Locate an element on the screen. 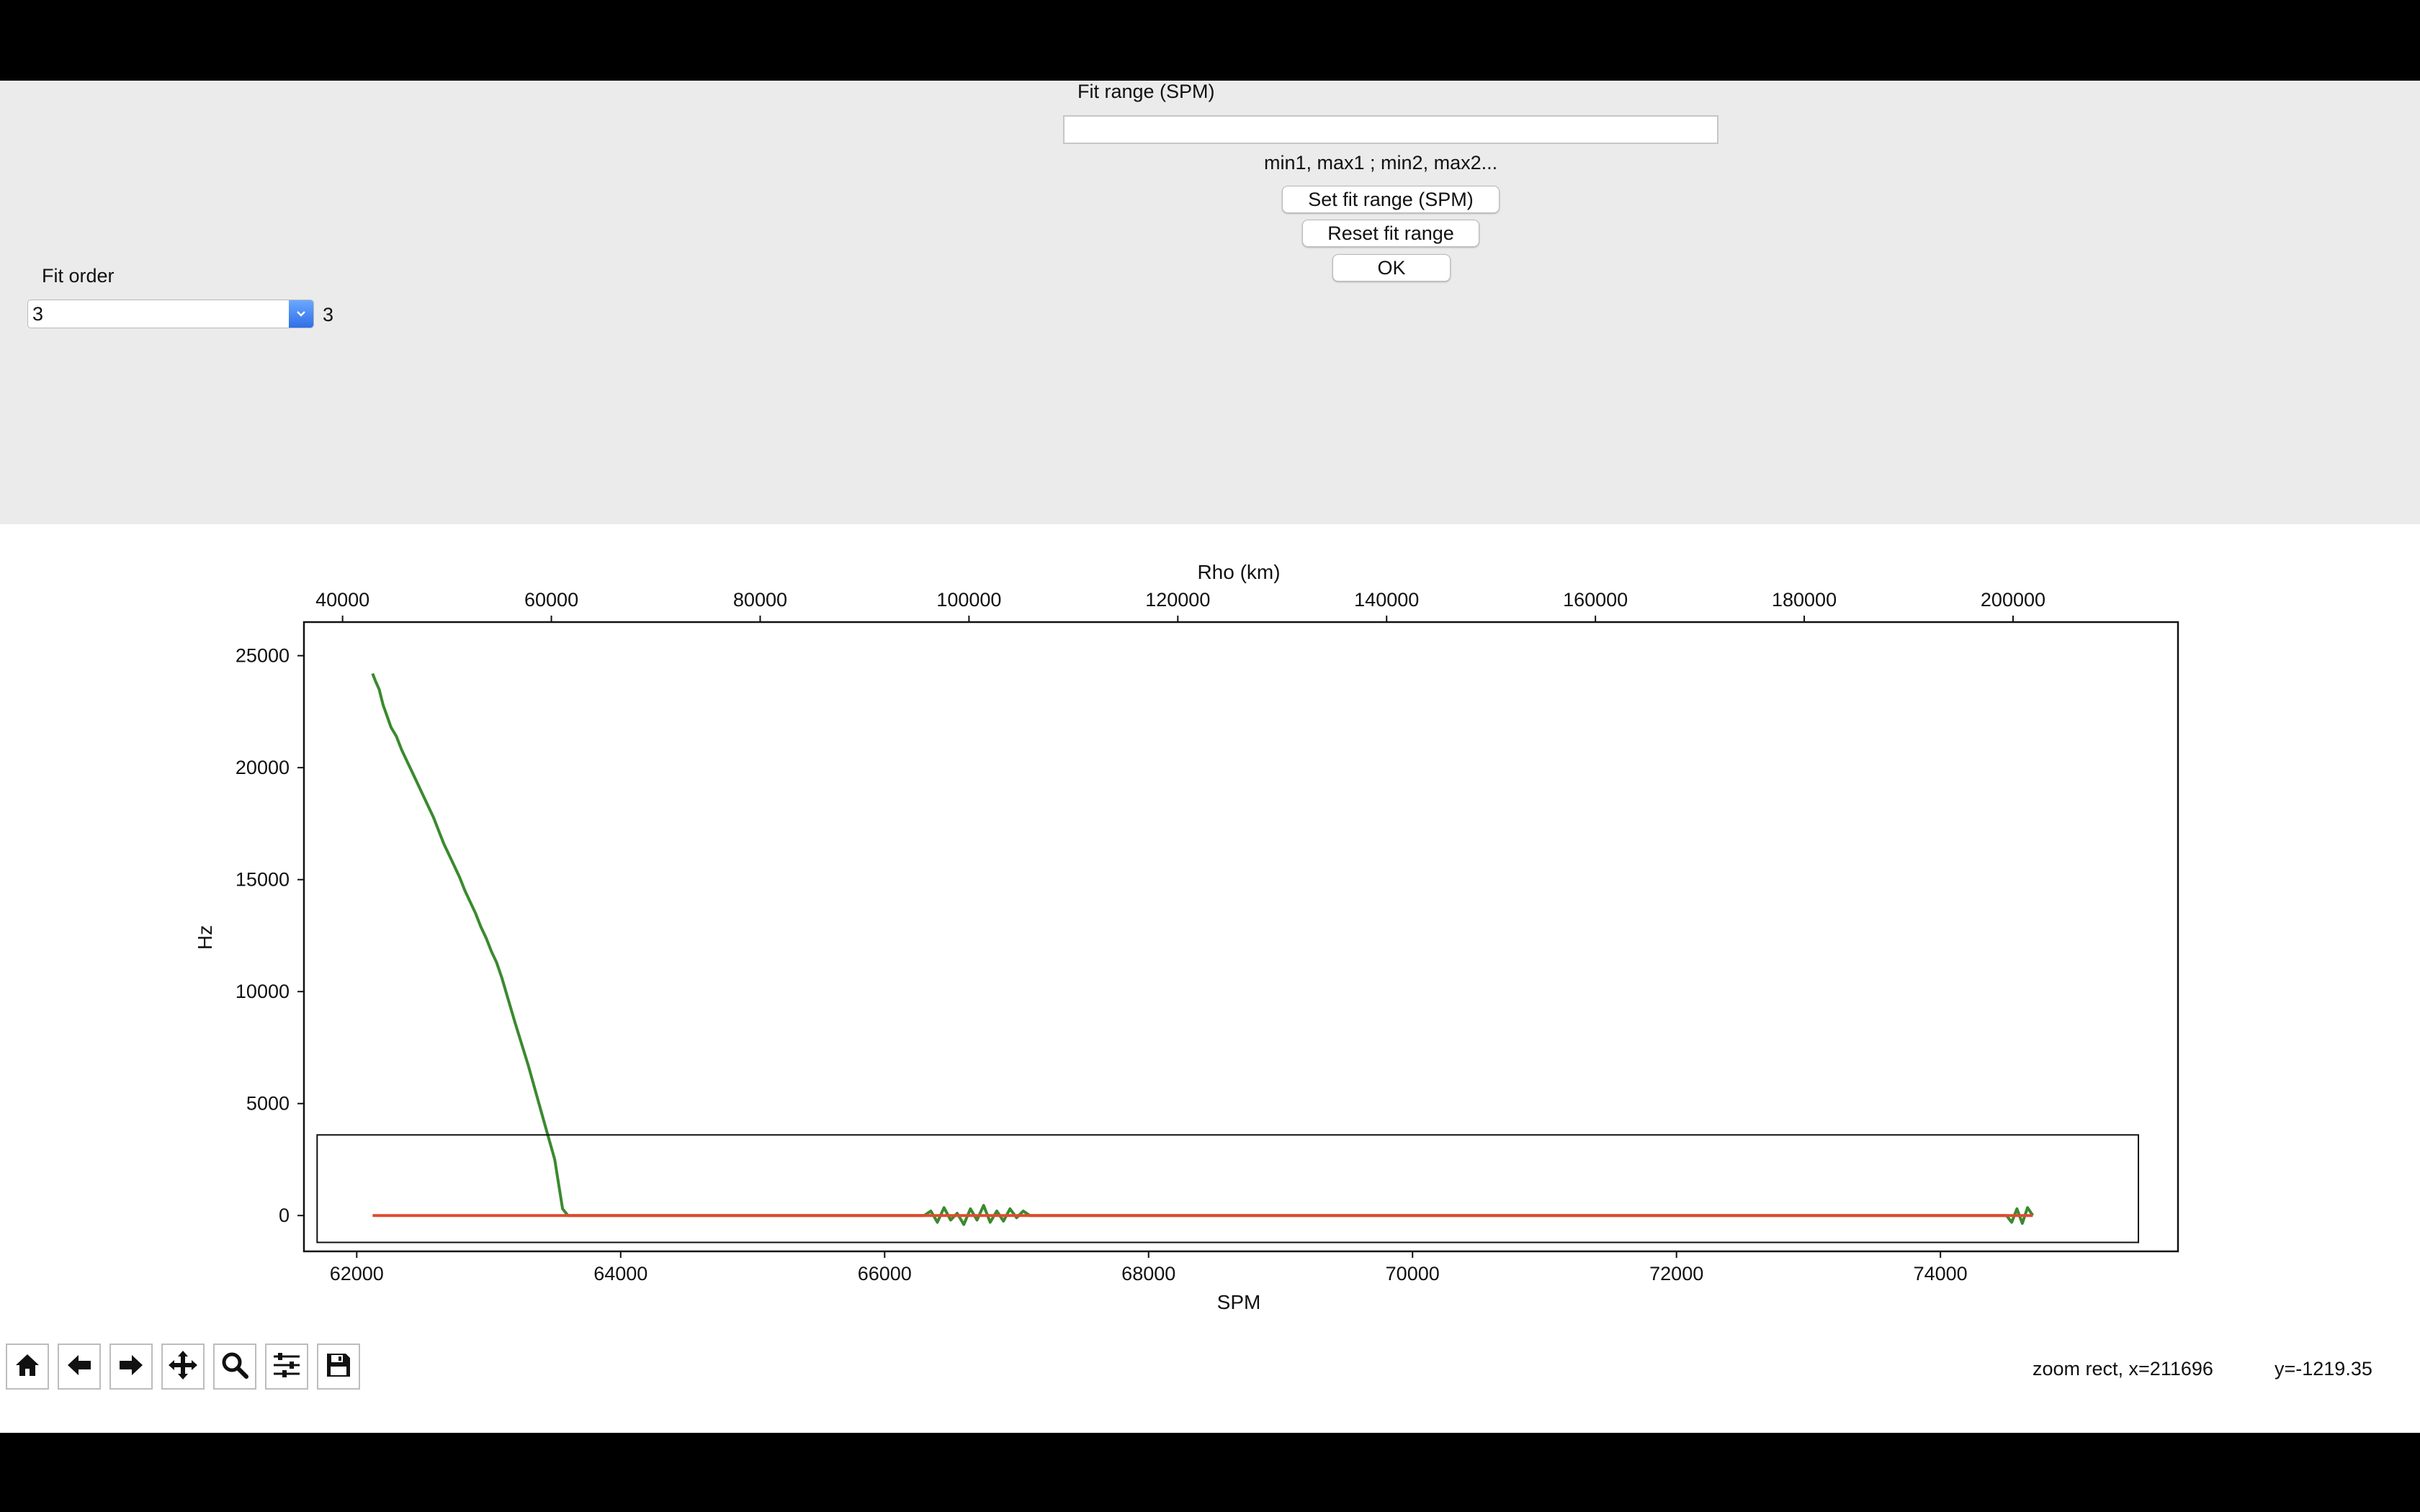 This screenshot has height=1512, width=2420. fit-order-display: 3 is located at coordinates (328, 314).